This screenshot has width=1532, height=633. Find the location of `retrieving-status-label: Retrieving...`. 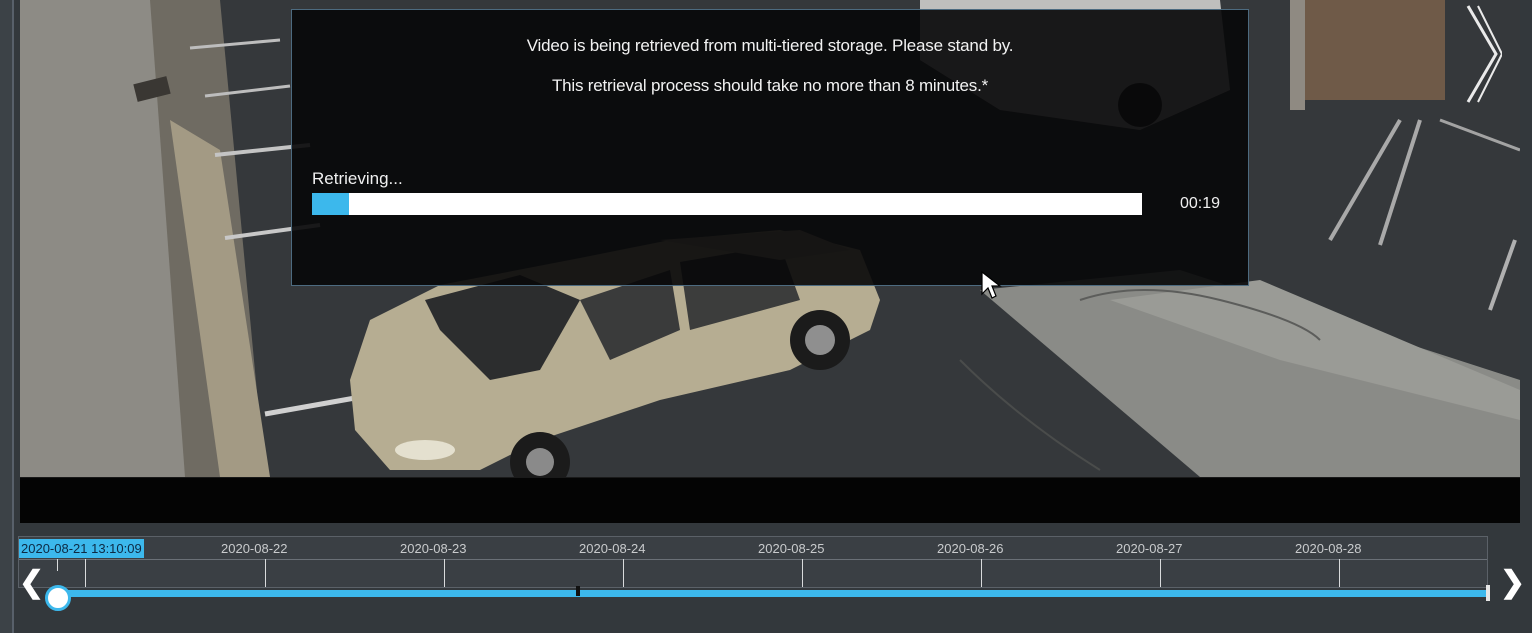

retrieving-status-label: Retrieving... is located at coordinates (357, 178).